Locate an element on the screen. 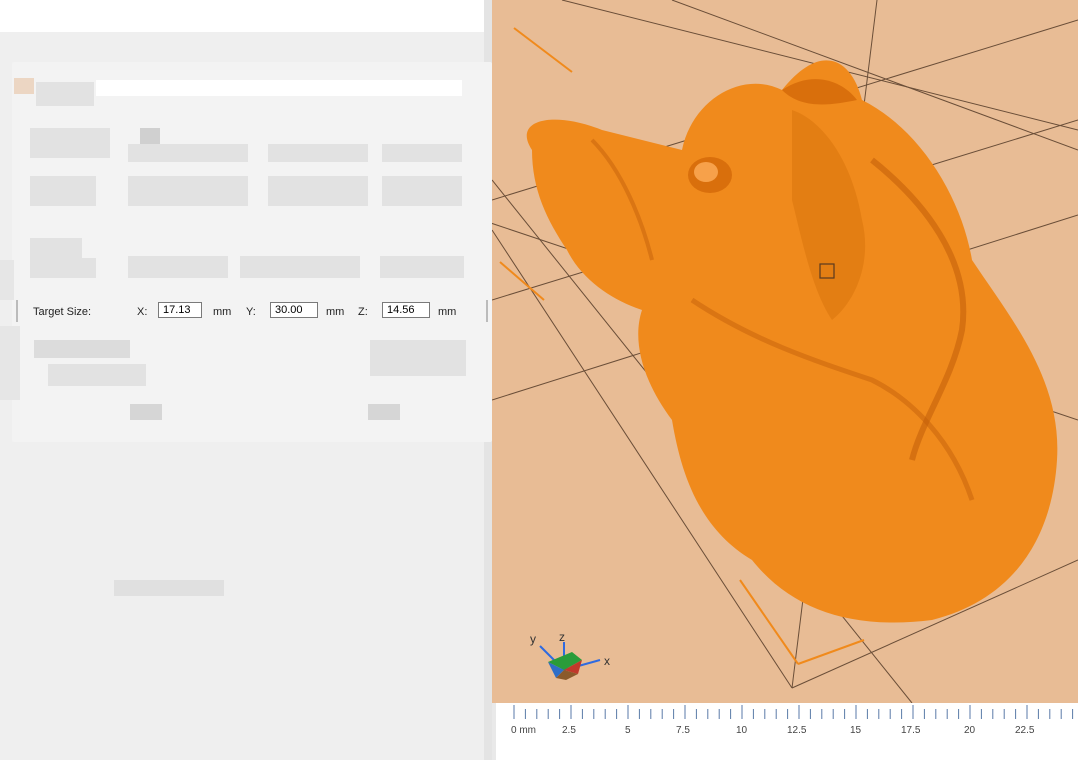 The height and width of the screenshot is (760, 1078). blurred-row-1-cells-c is located at coordinates (422, 153).